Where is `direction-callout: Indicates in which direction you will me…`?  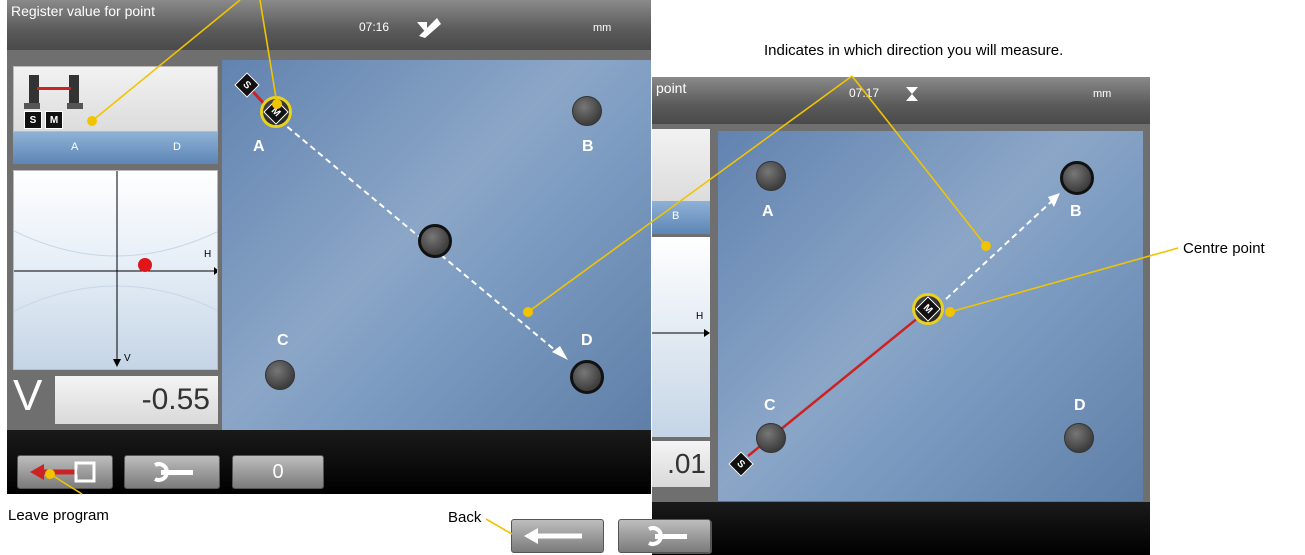
direction-callout: Indicates in which direction you will me… is located at coordinates (914, 50).